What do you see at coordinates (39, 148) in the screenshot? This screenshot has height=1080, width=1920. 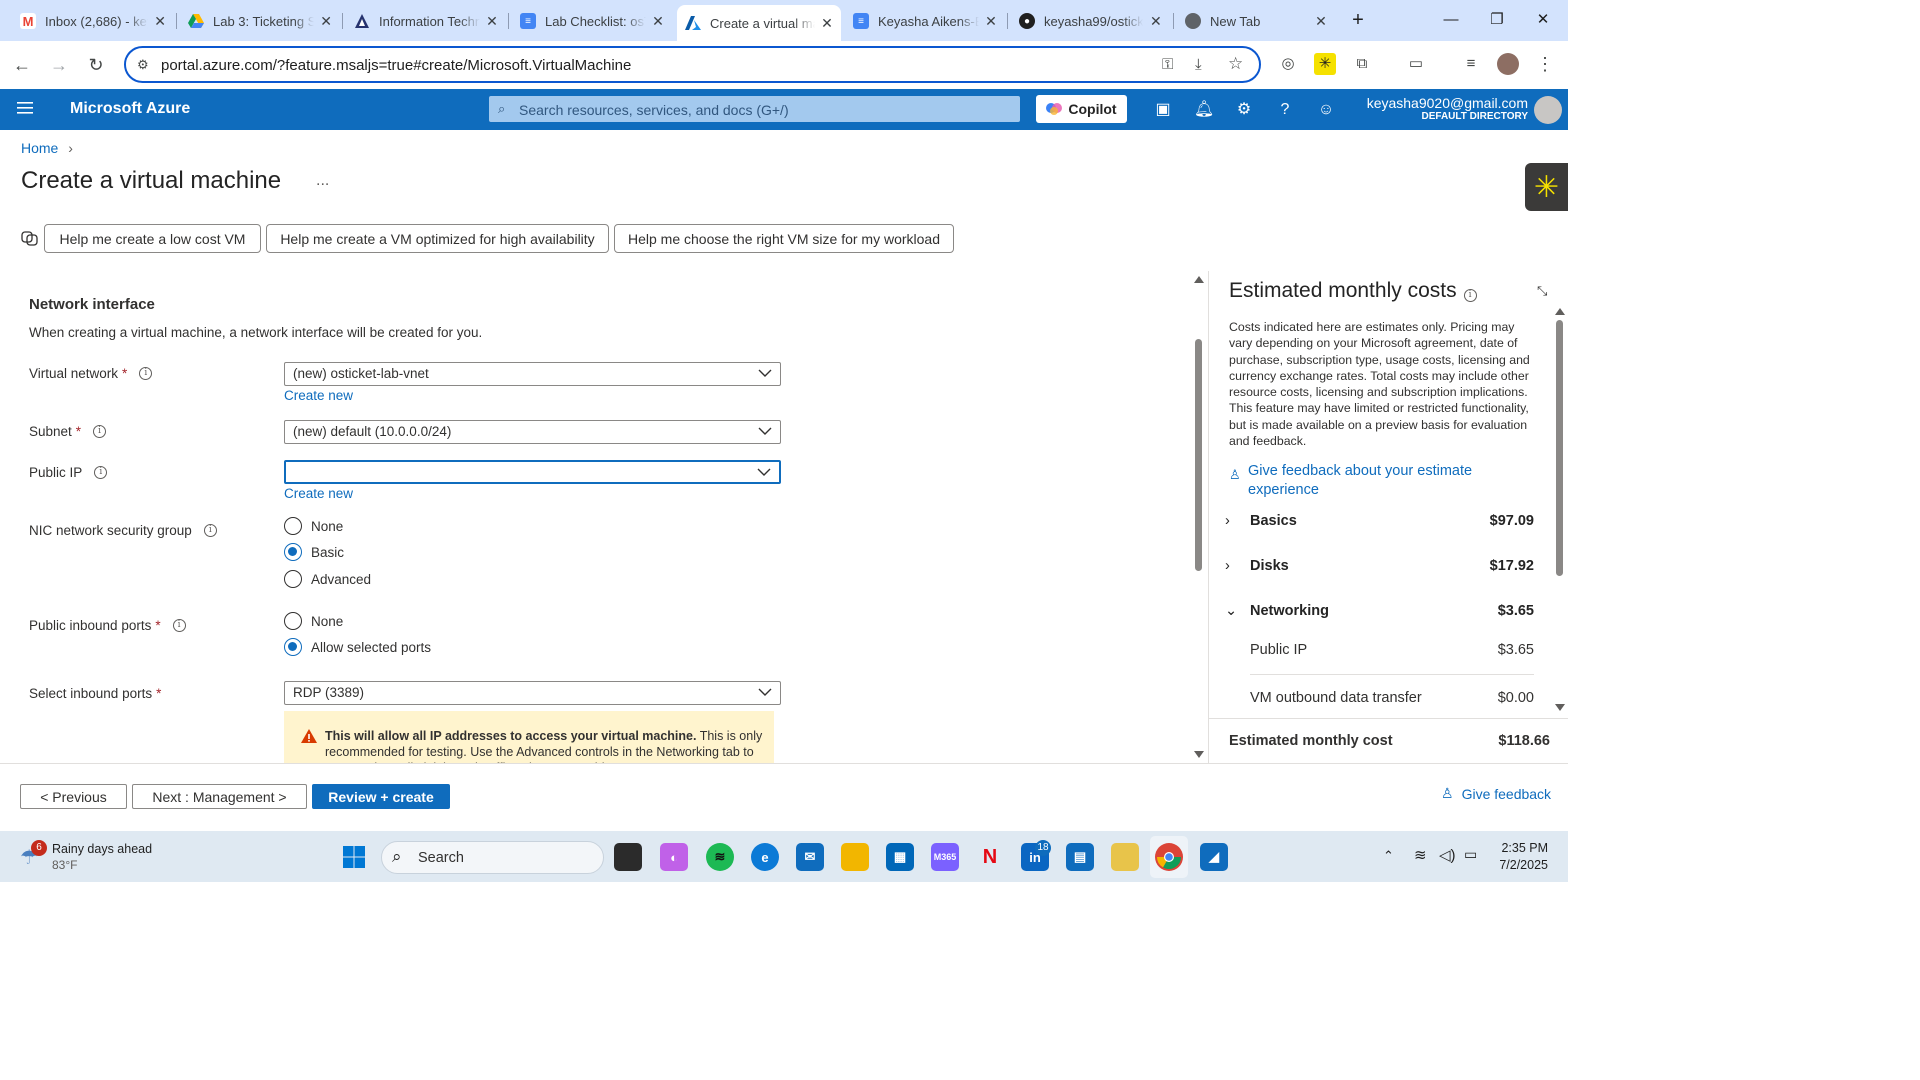 I see `breadcrumb-home: Home` at bounding box center [39, 148].